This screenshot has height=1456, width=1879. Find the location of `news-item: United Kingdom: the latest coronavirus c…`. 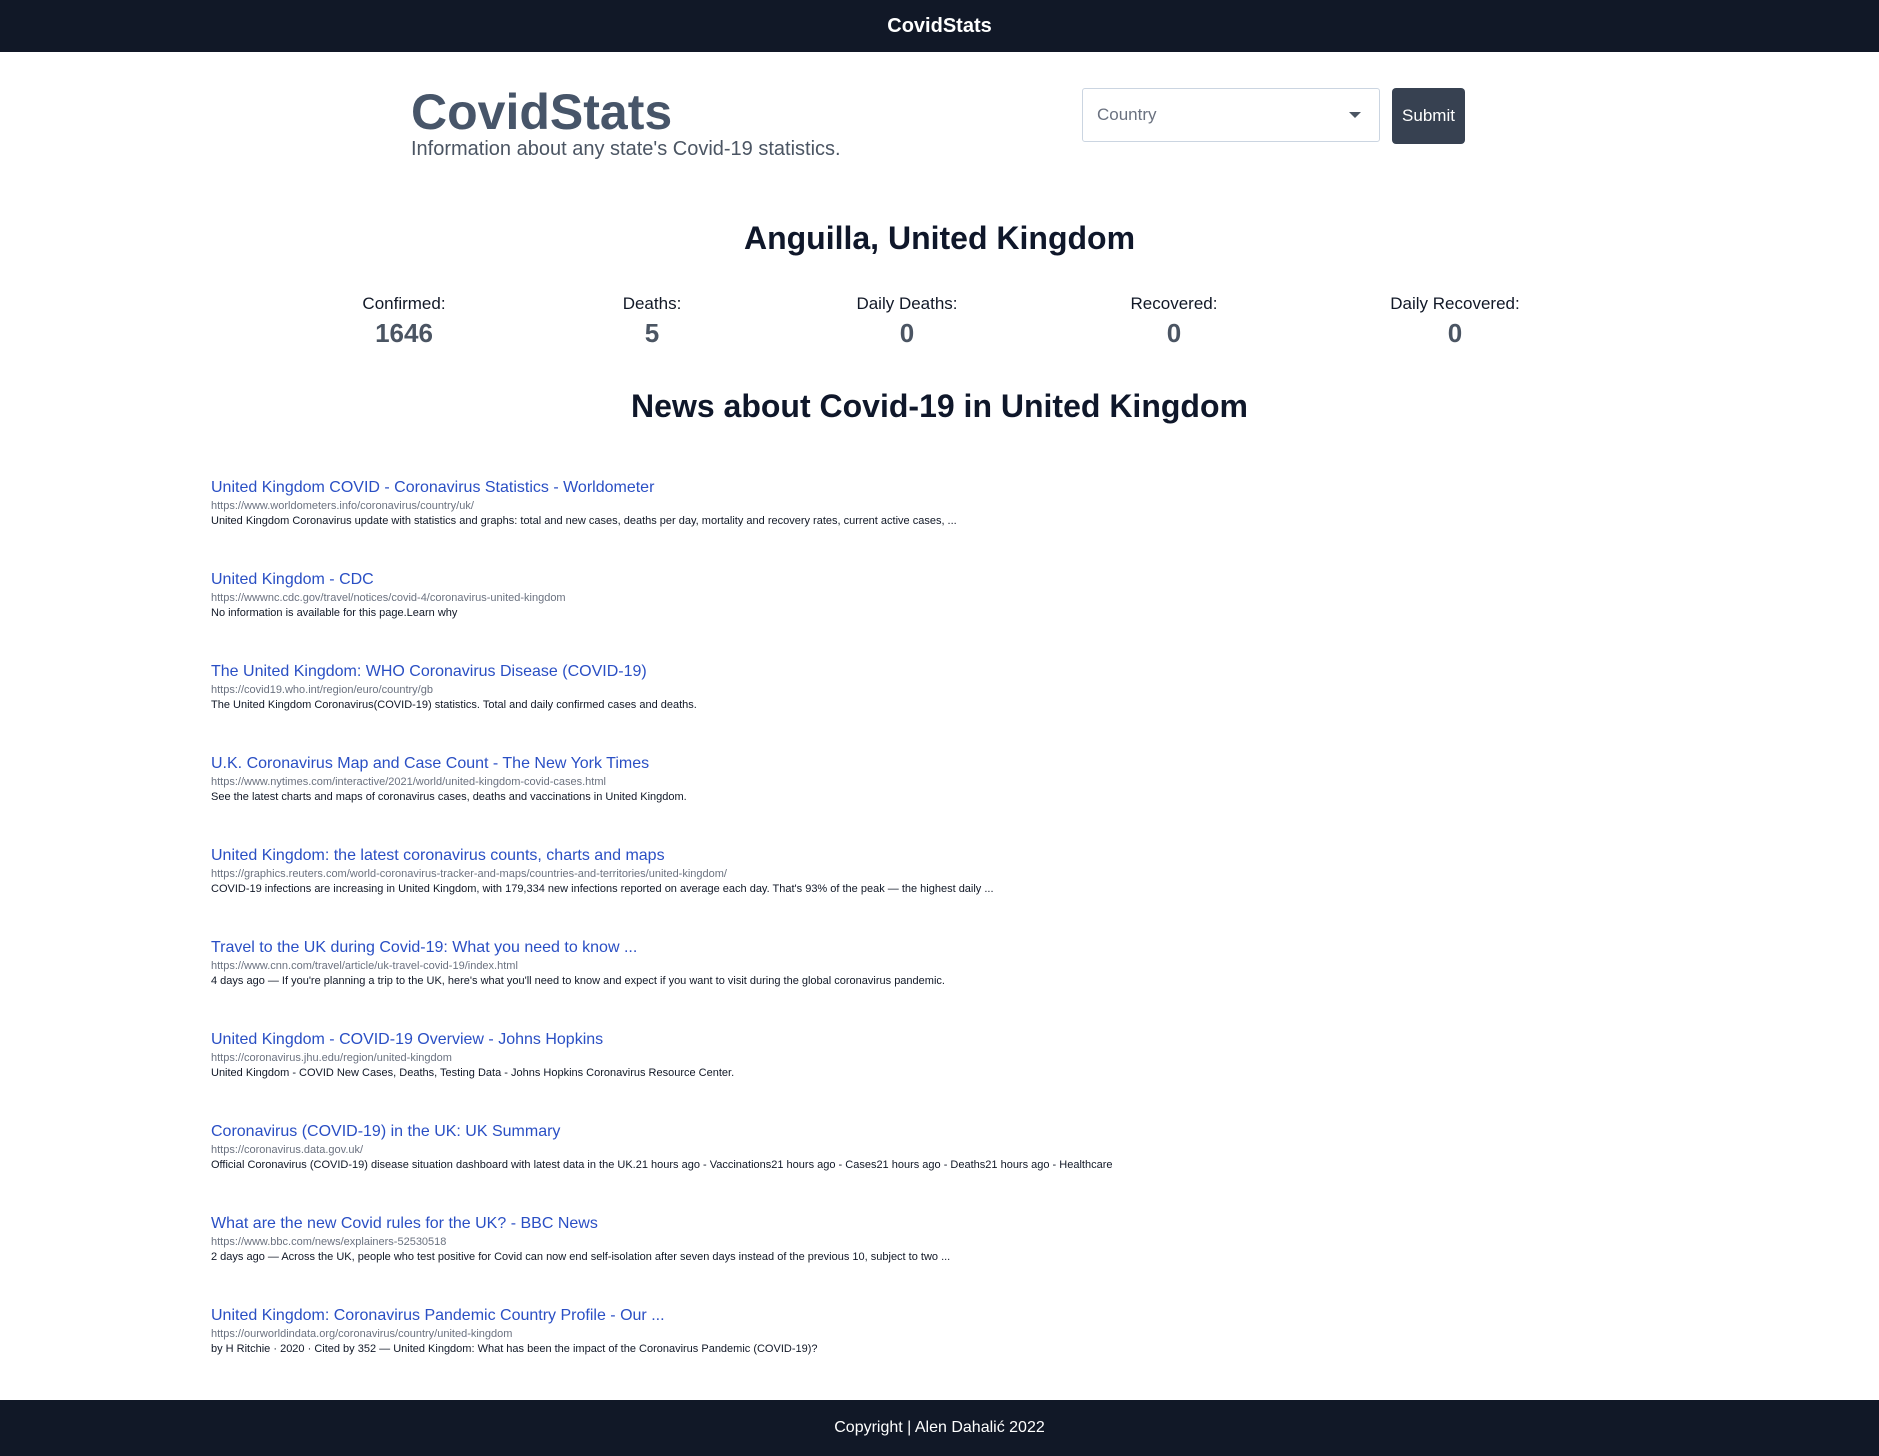

news-item: United Kingdom: the latest coronavirus c… is located at coordinates (911, 892).